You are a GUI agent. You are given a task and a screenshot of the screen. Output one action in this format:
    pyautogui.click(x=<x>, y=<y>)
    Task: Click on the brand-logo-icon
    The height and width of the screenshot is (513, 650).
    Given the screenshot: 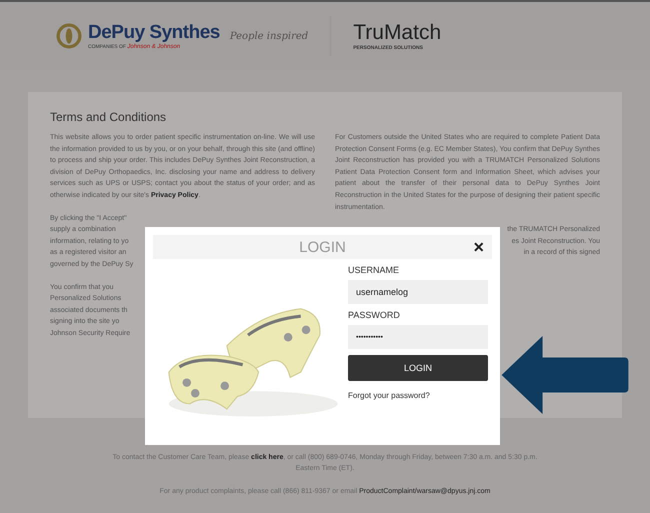 What is the action you would take?
    pyautogui.click(x=69, y=36)
    